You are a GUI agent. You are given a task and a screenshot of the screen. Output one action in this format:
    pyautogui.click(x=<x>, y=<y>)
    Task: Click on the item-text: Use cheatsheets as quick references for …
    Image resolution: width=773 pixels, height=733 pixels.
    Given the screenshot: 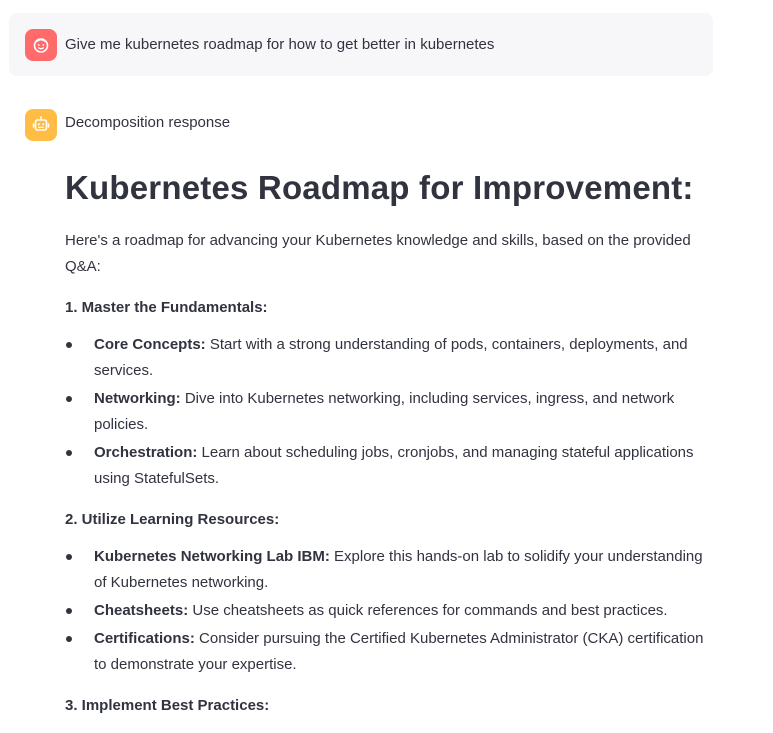 What is the action you would take?
    pyautogui.click(x=428, y=610)
    